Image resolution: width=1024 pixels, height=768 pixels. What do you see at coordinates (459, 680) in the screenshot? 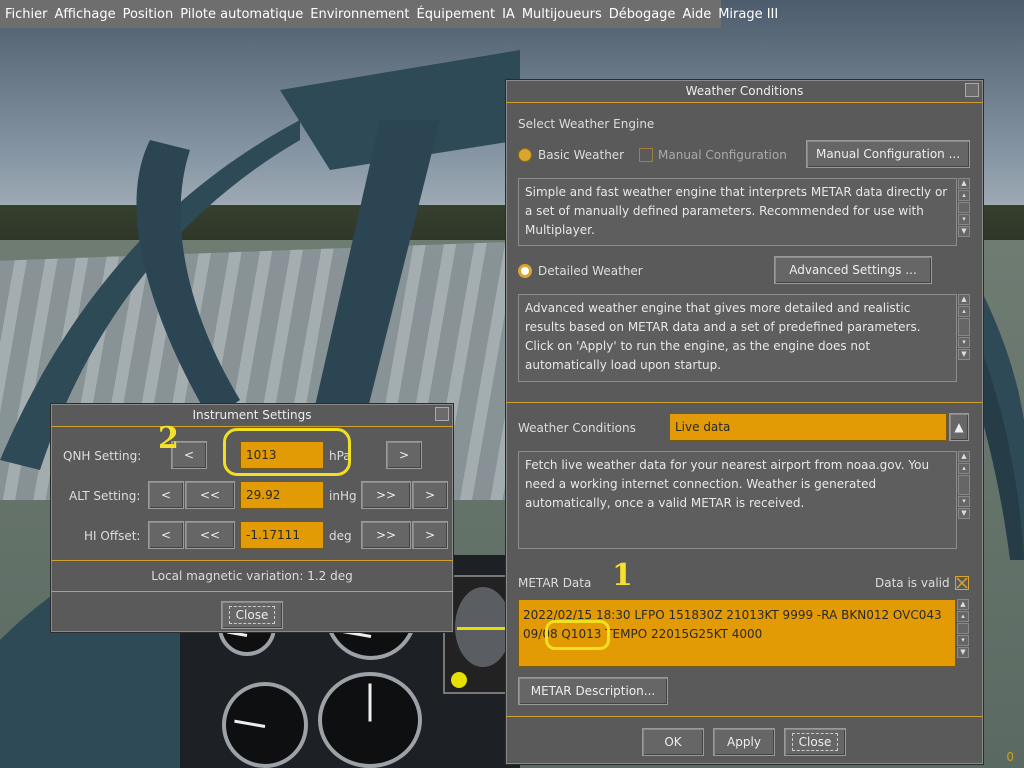
I see `lightning-icon` at bounding box center [459, 680].